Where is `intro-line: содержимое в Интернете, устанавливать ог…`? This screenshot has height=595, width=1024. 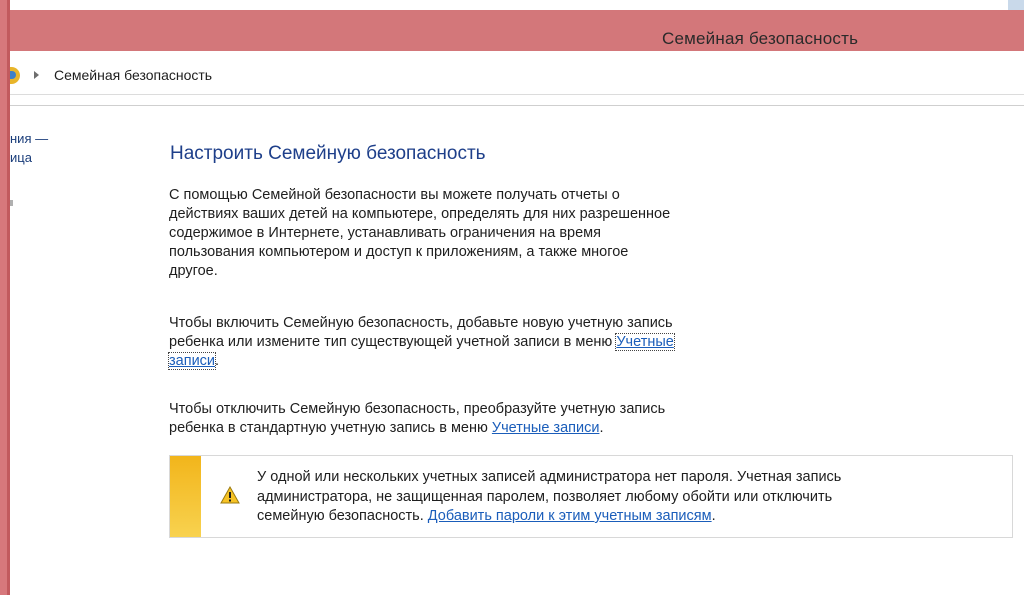
intro-line: содержимое в Интернете, устанавливать ог… is located at coordinates (385, 233).